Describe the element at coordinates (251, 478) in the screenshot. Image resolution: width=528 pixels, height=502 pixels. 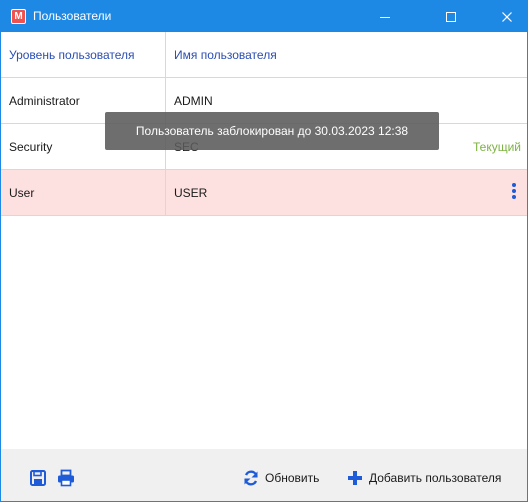
I see `refresh-icon` at that location.